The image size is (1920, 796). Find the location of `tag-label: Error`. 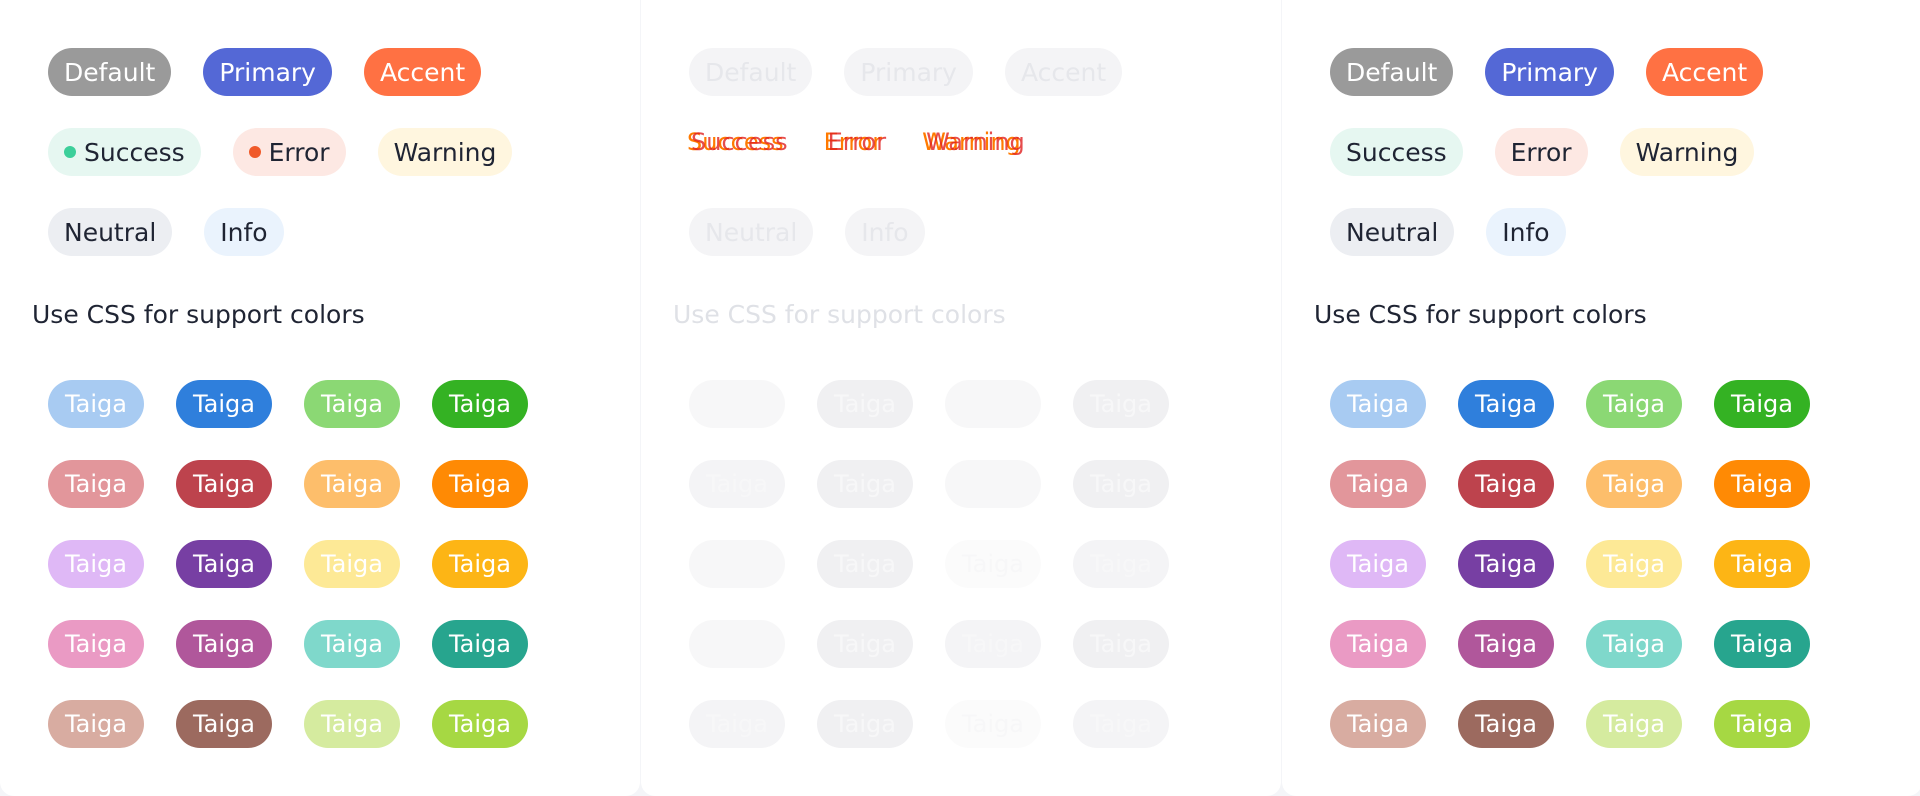

tag-label: Error is located at coordinates (1541, 152).